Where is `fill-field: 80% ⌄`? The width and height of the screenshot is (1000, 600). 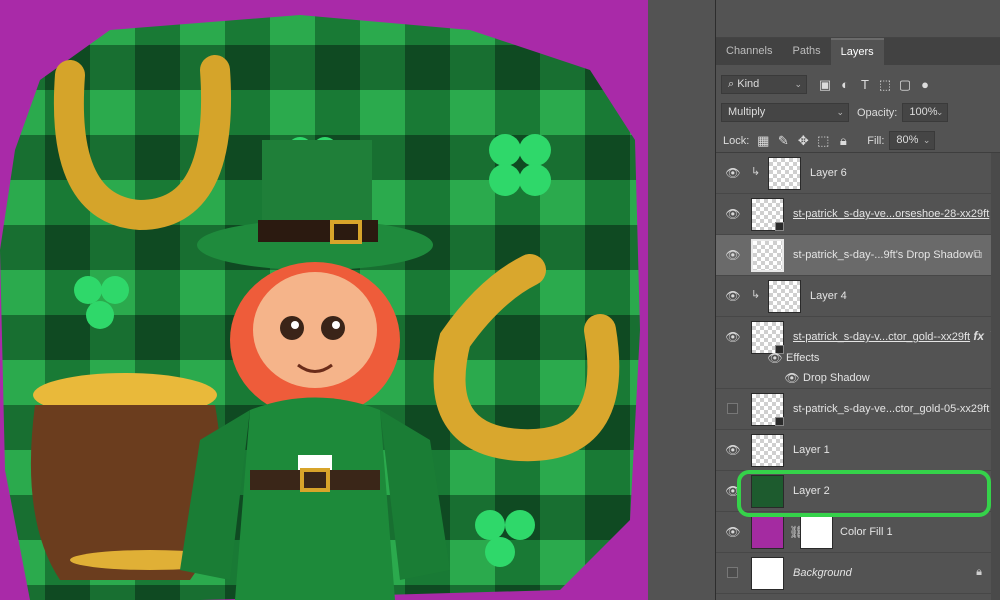 fill-field: 80% ⌄ is located at coordinates (912, 140).